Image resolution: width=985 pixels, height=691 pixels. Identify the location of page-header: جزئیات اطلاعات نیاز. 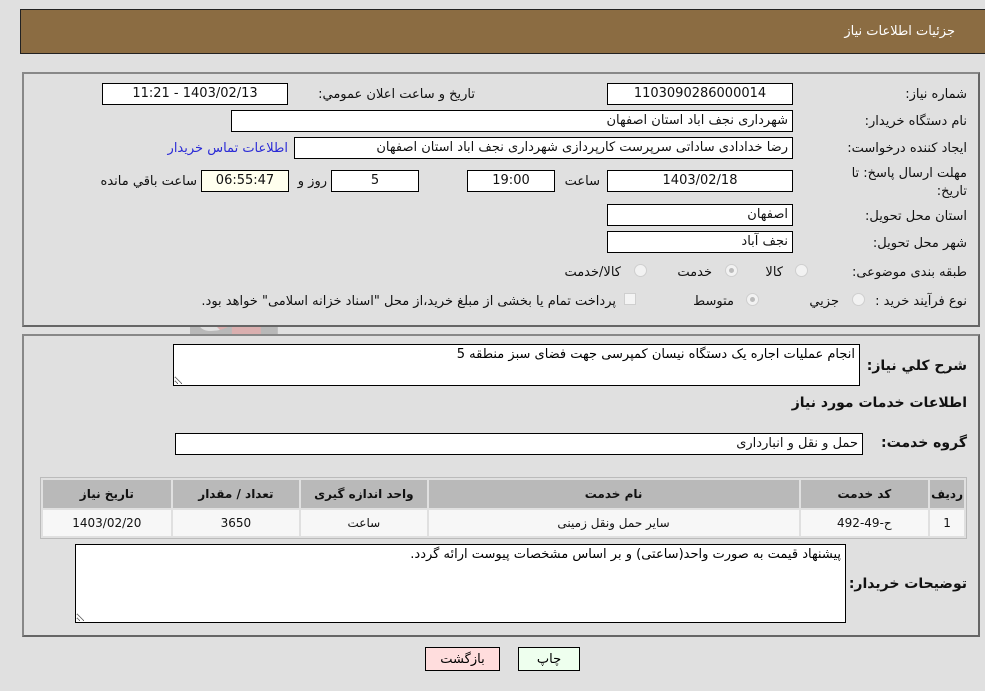
(502, 31).